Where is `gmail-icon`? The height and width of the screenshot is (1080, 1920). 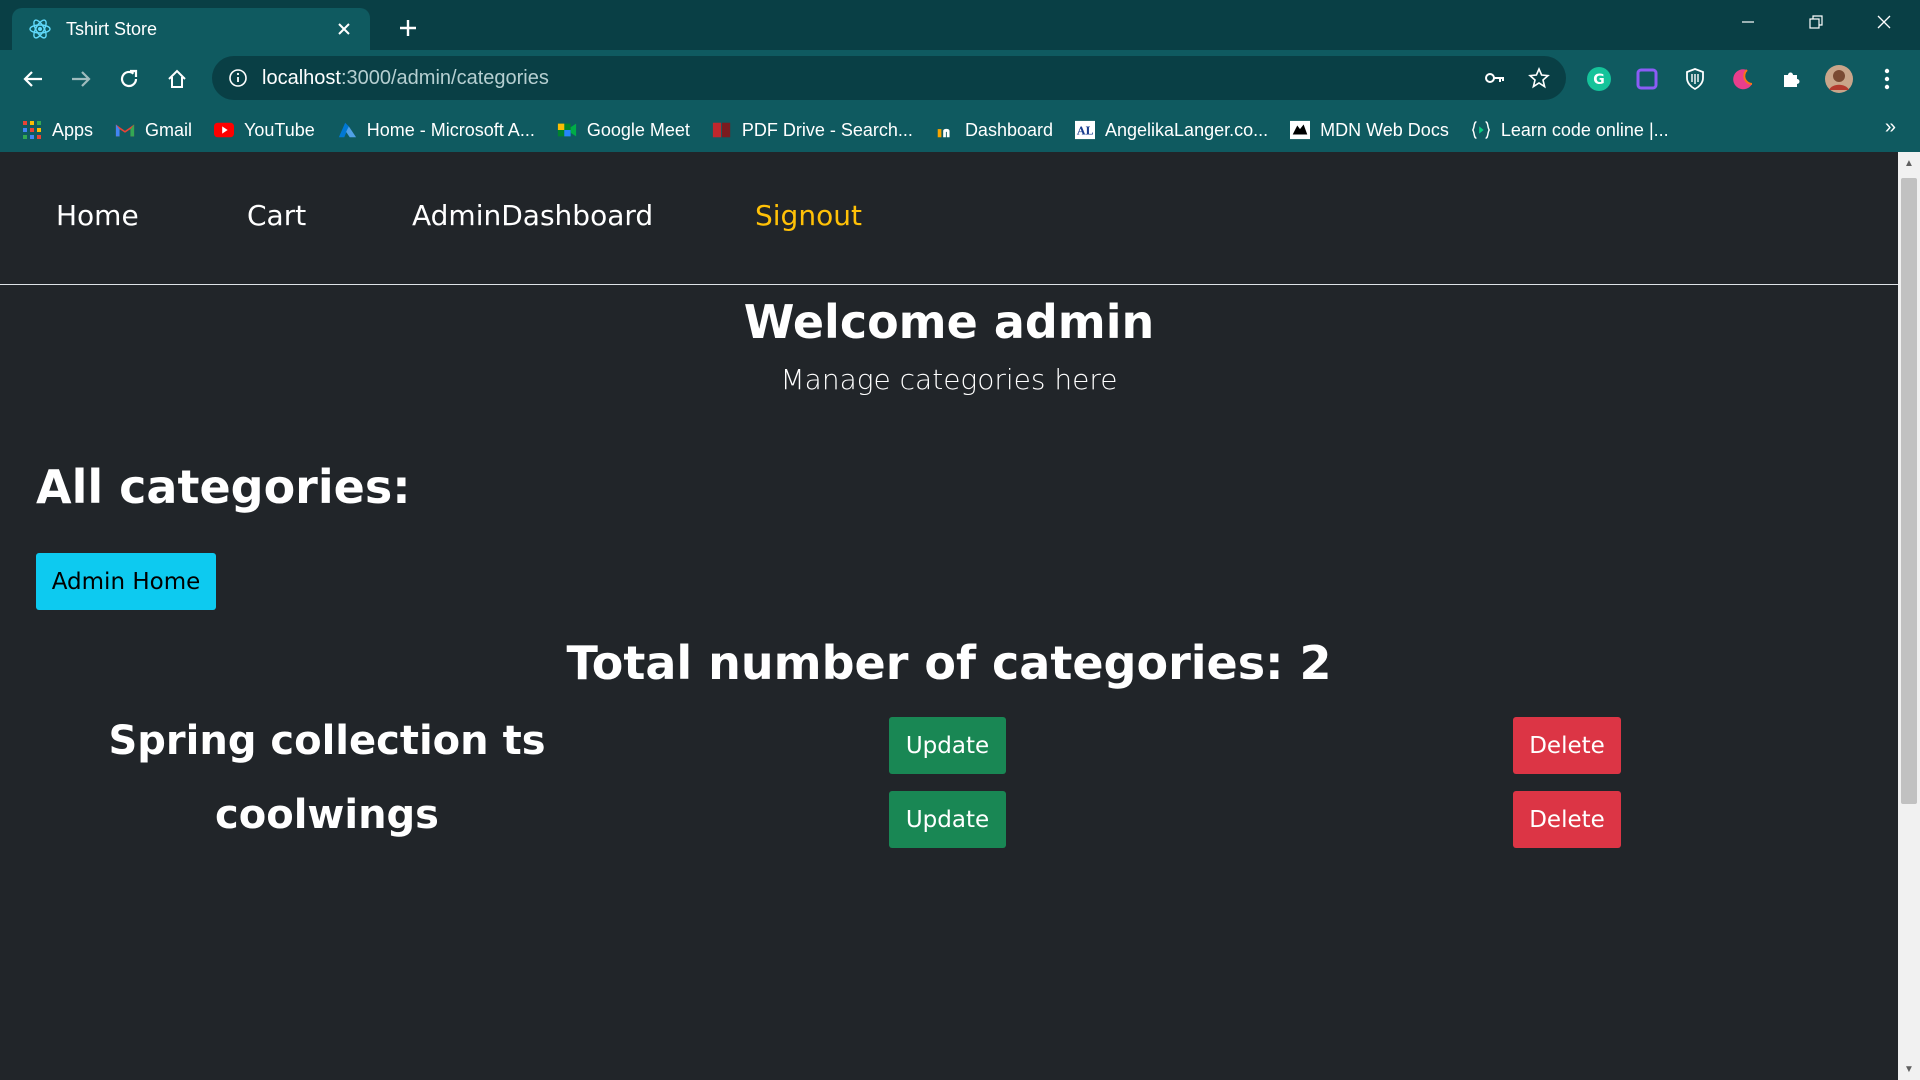
gmail-icon is located at coordinates (125, 130).